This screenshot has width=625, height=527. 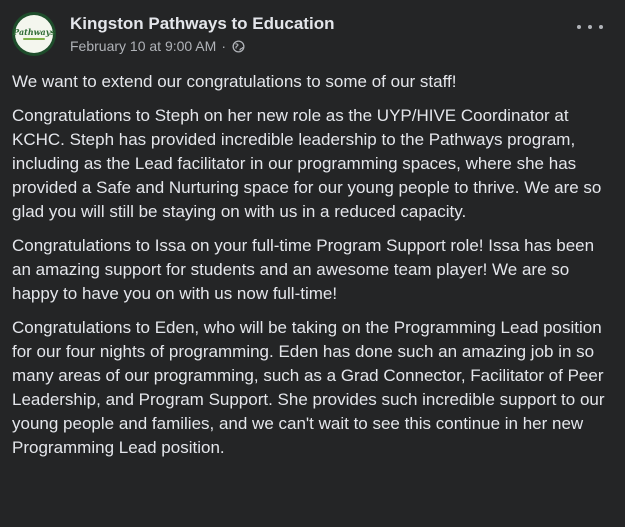 What do you see at coordinates (238, 46) in the screenshot?
I see `globe-icon` at bounding box center [238, 46].